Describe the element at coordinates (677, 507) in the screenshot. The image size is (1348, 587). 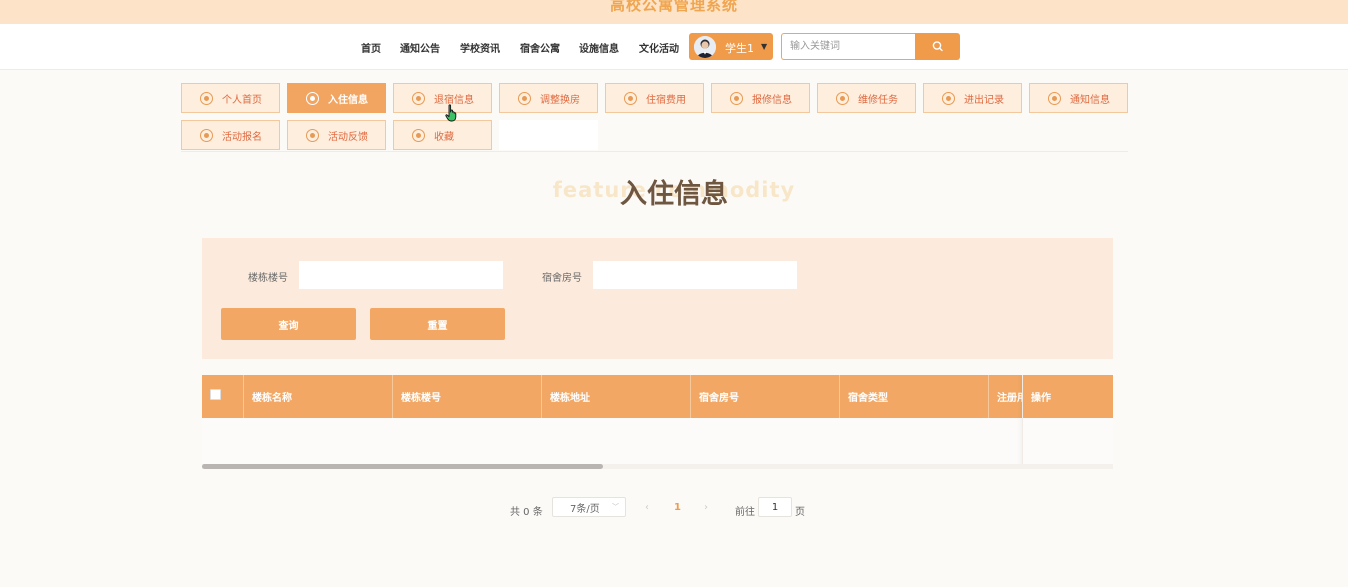
I see `page-number-current: 1` at that location.